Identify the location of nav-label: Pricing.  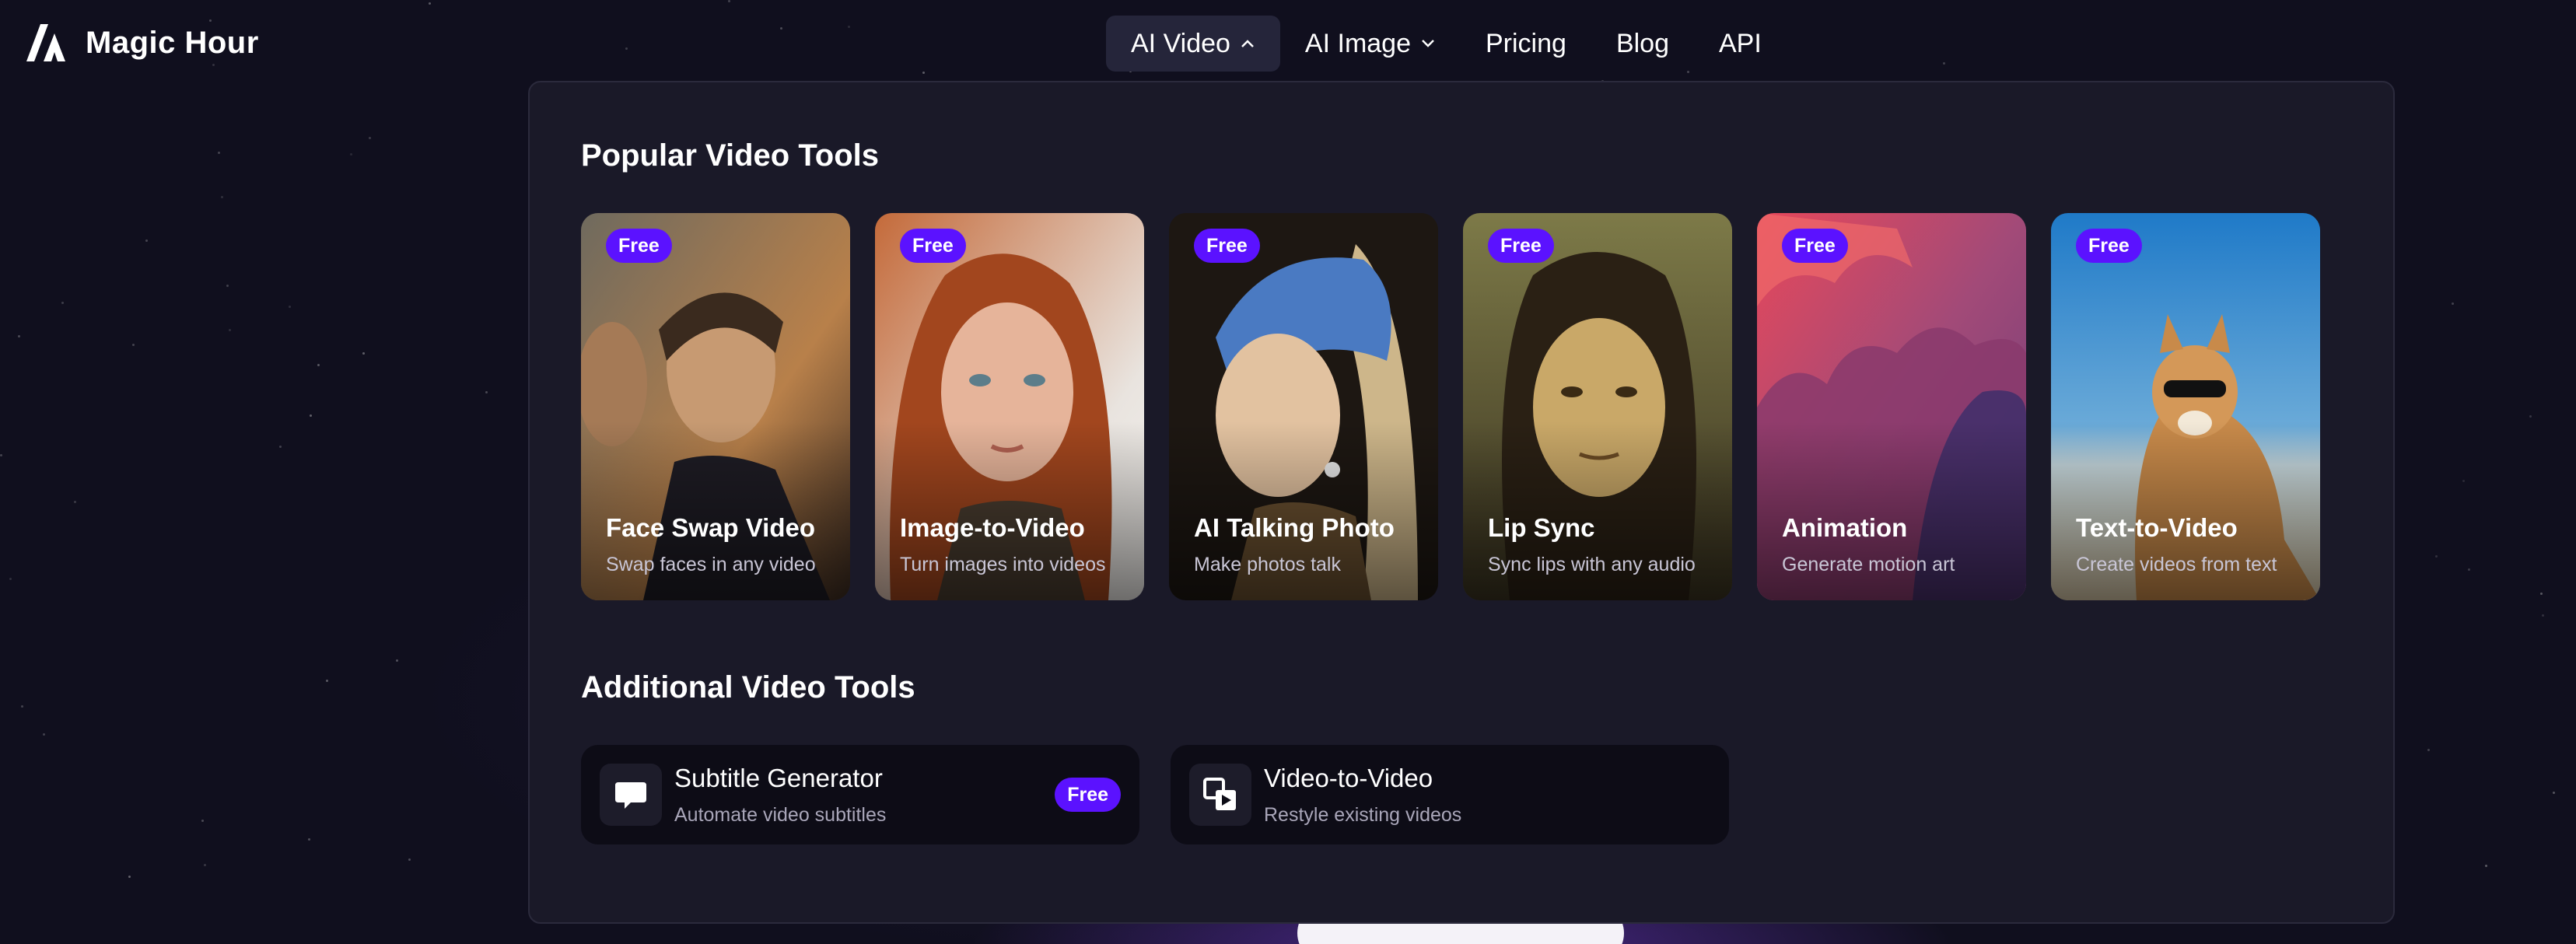
(1526, 43).